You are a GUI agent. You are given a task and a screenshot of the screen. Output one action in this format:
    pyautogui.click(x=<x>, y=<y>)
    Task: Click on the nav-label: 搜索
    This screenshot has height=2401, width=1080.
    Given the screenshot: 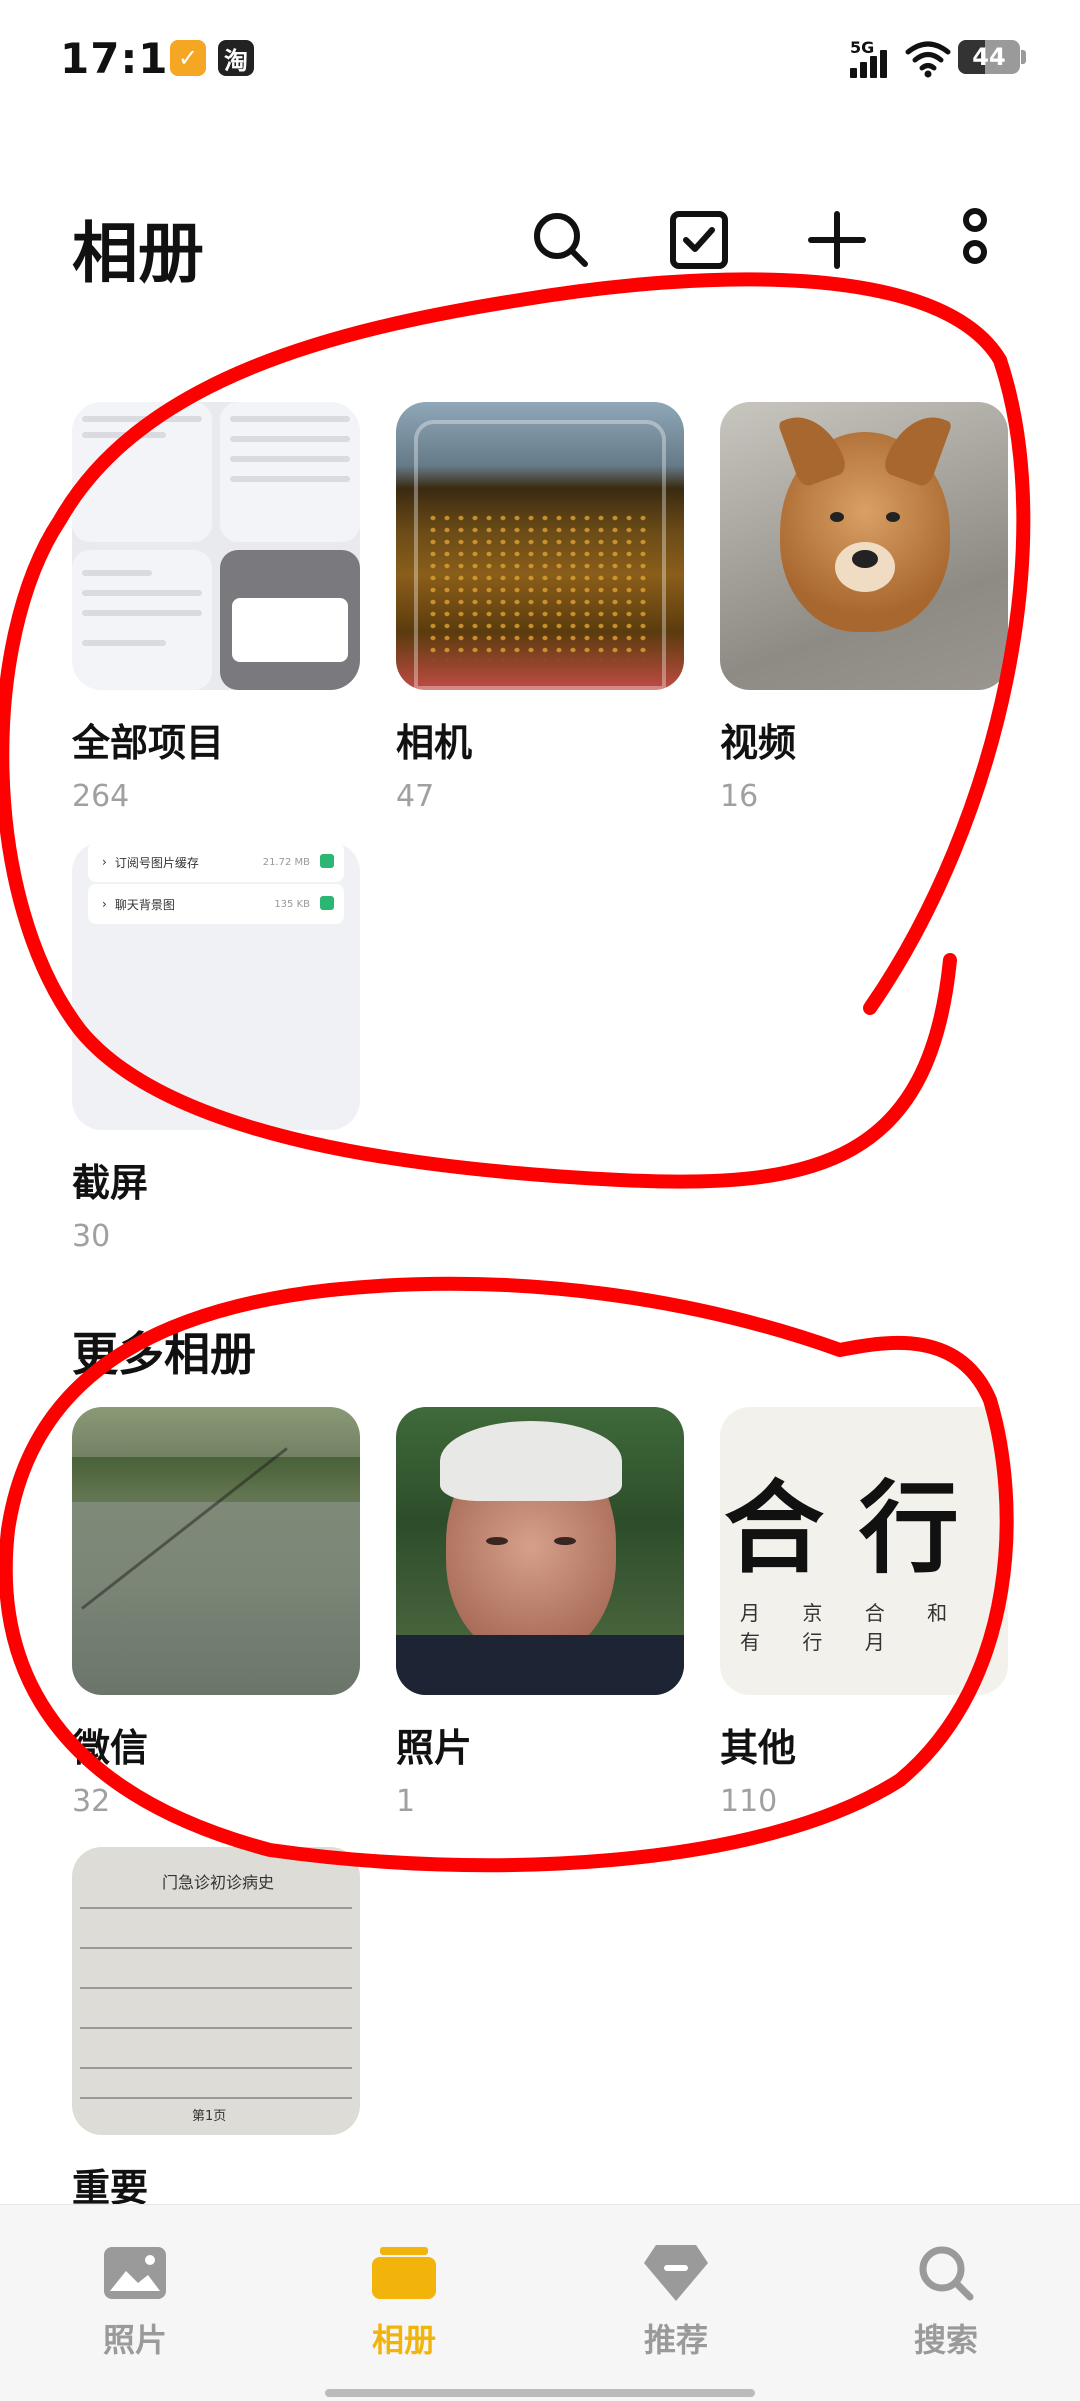 What is the action you would take?
    pyautogui.click(x=945, y=2340)
    